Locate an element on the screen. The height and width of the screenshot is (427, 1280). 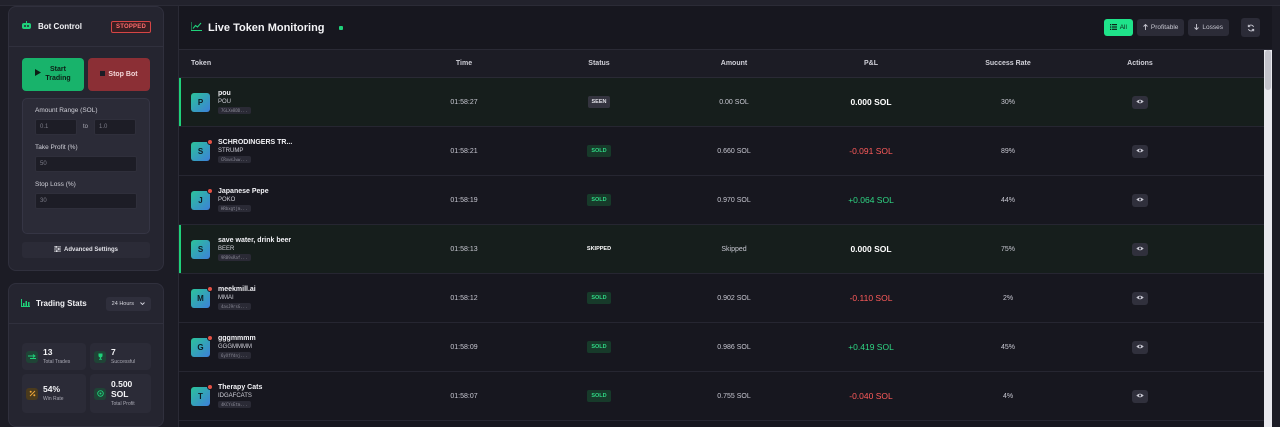
successful-value: 7 is located at coordinates (113, 352).